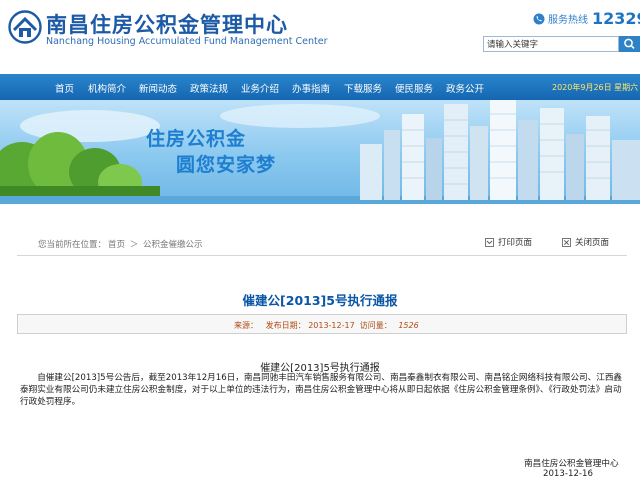  I want to click on nav-item-download: 下载服务, so click(363, 88).